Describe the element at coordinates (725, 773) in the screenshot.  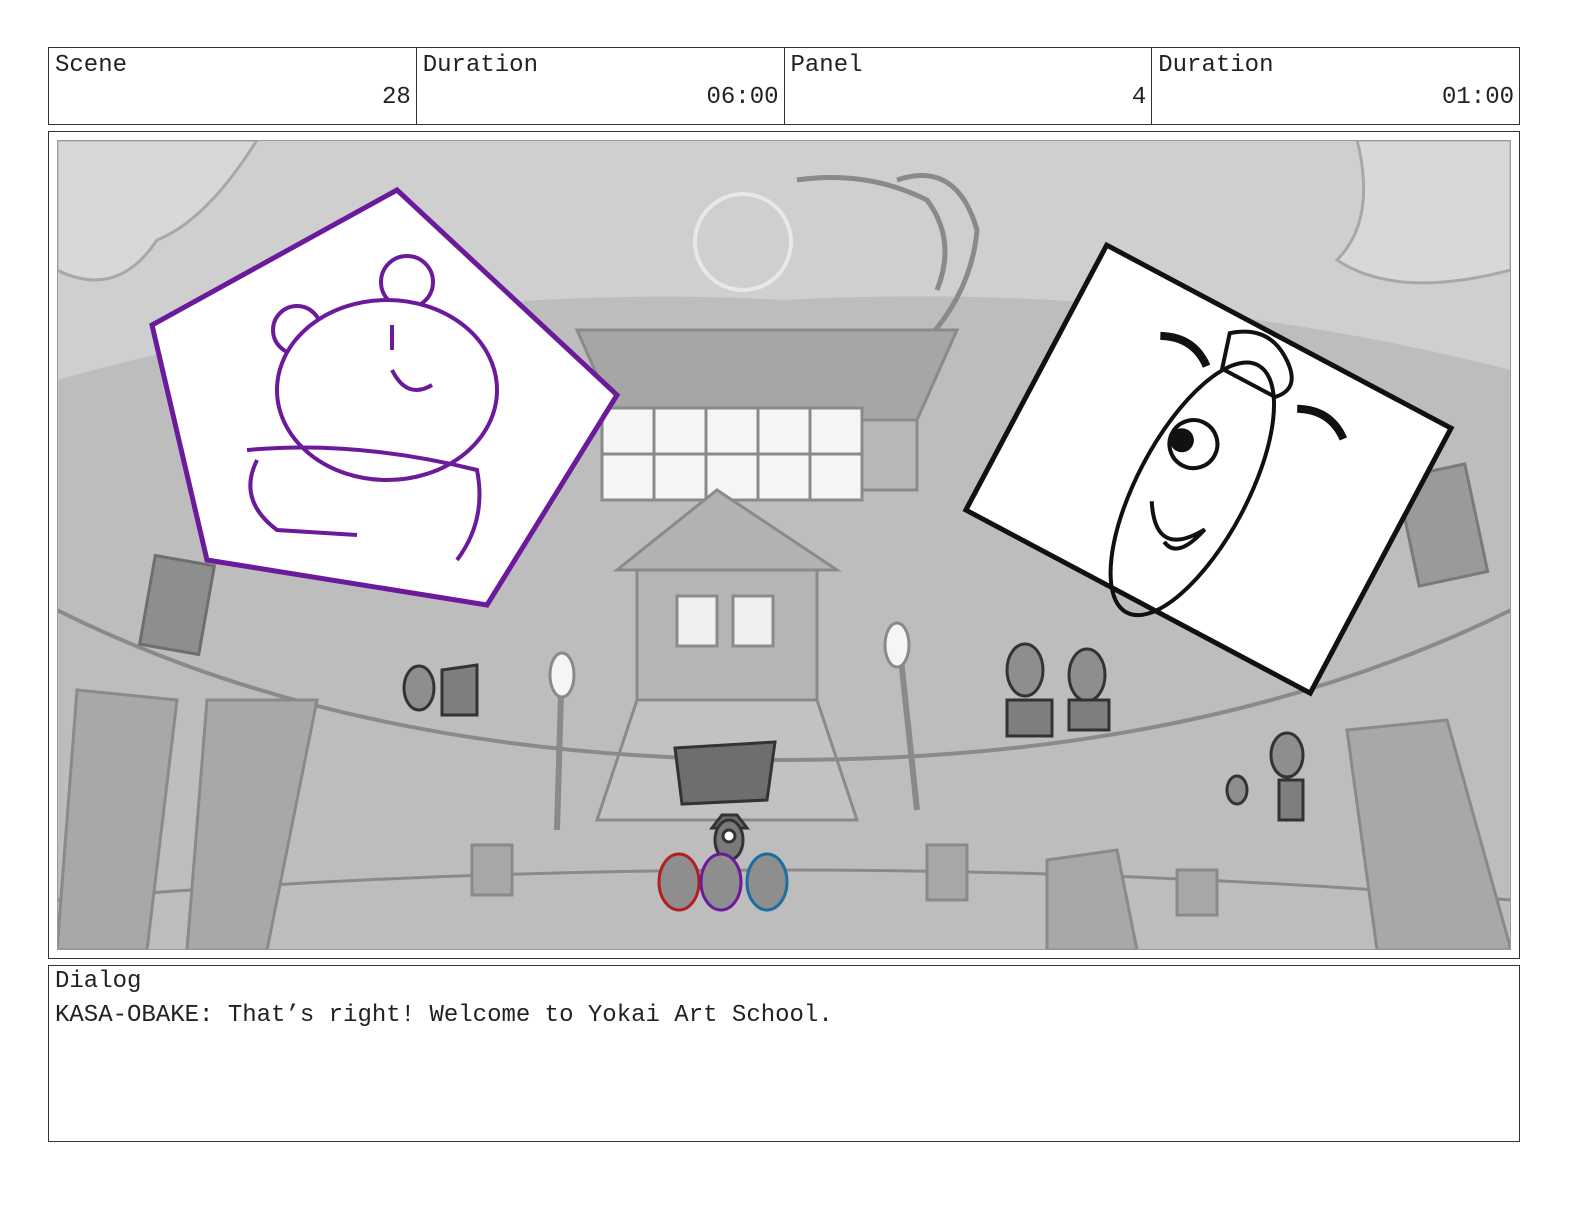
I see `sign-board` at that location.